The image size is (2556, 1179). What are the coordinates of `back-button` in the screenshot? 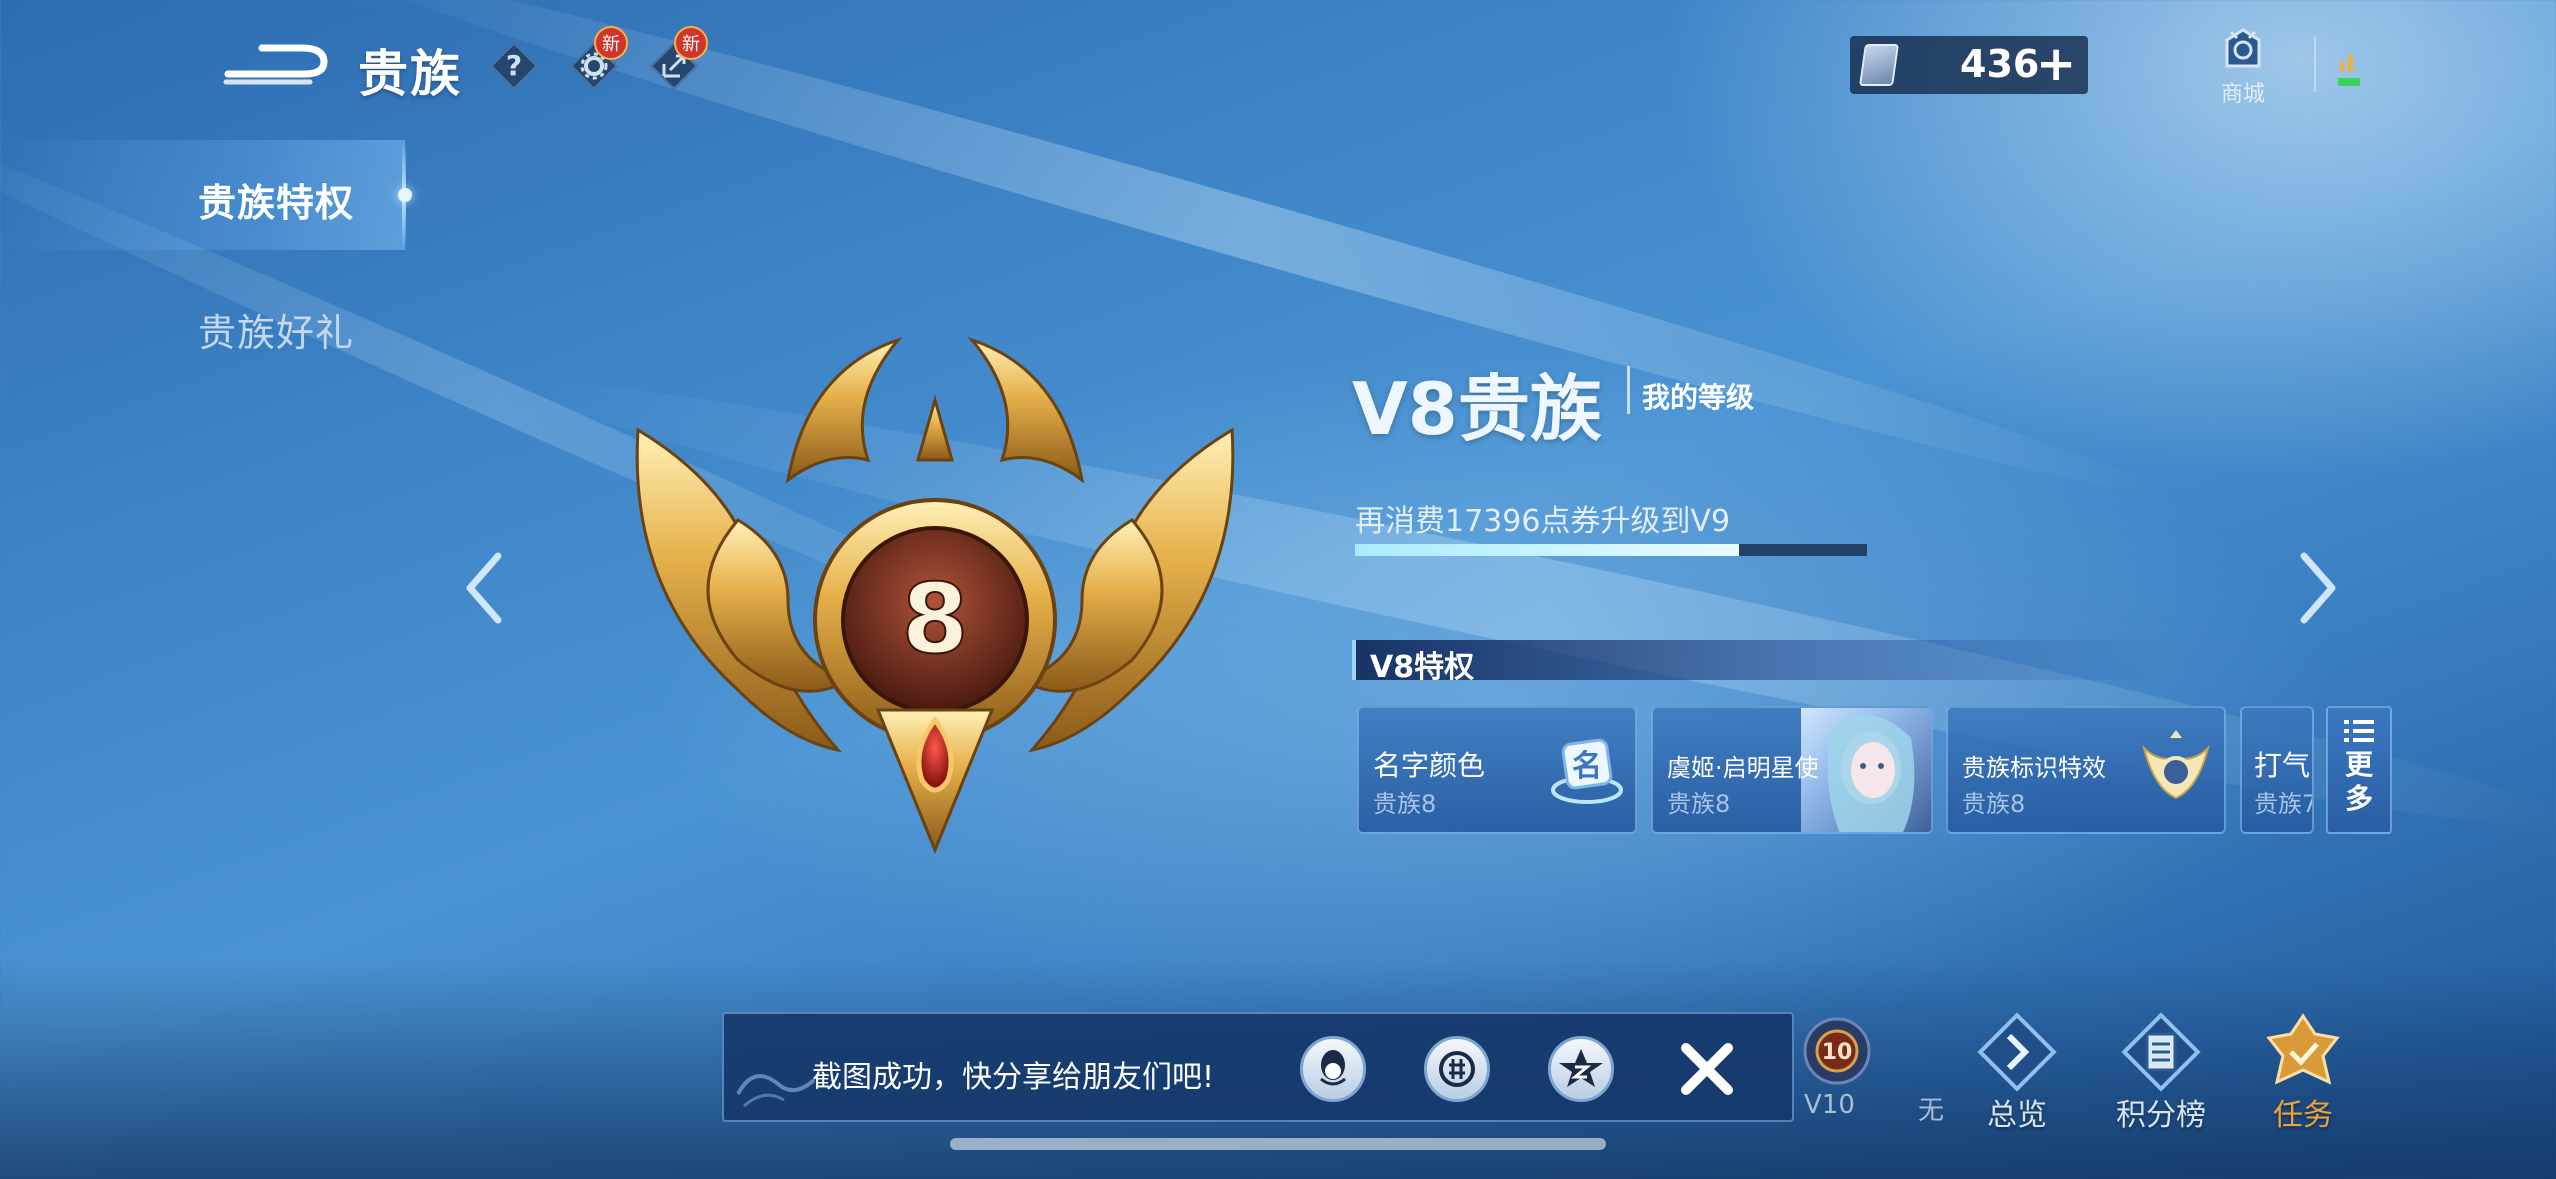 It's located at (277, 65).